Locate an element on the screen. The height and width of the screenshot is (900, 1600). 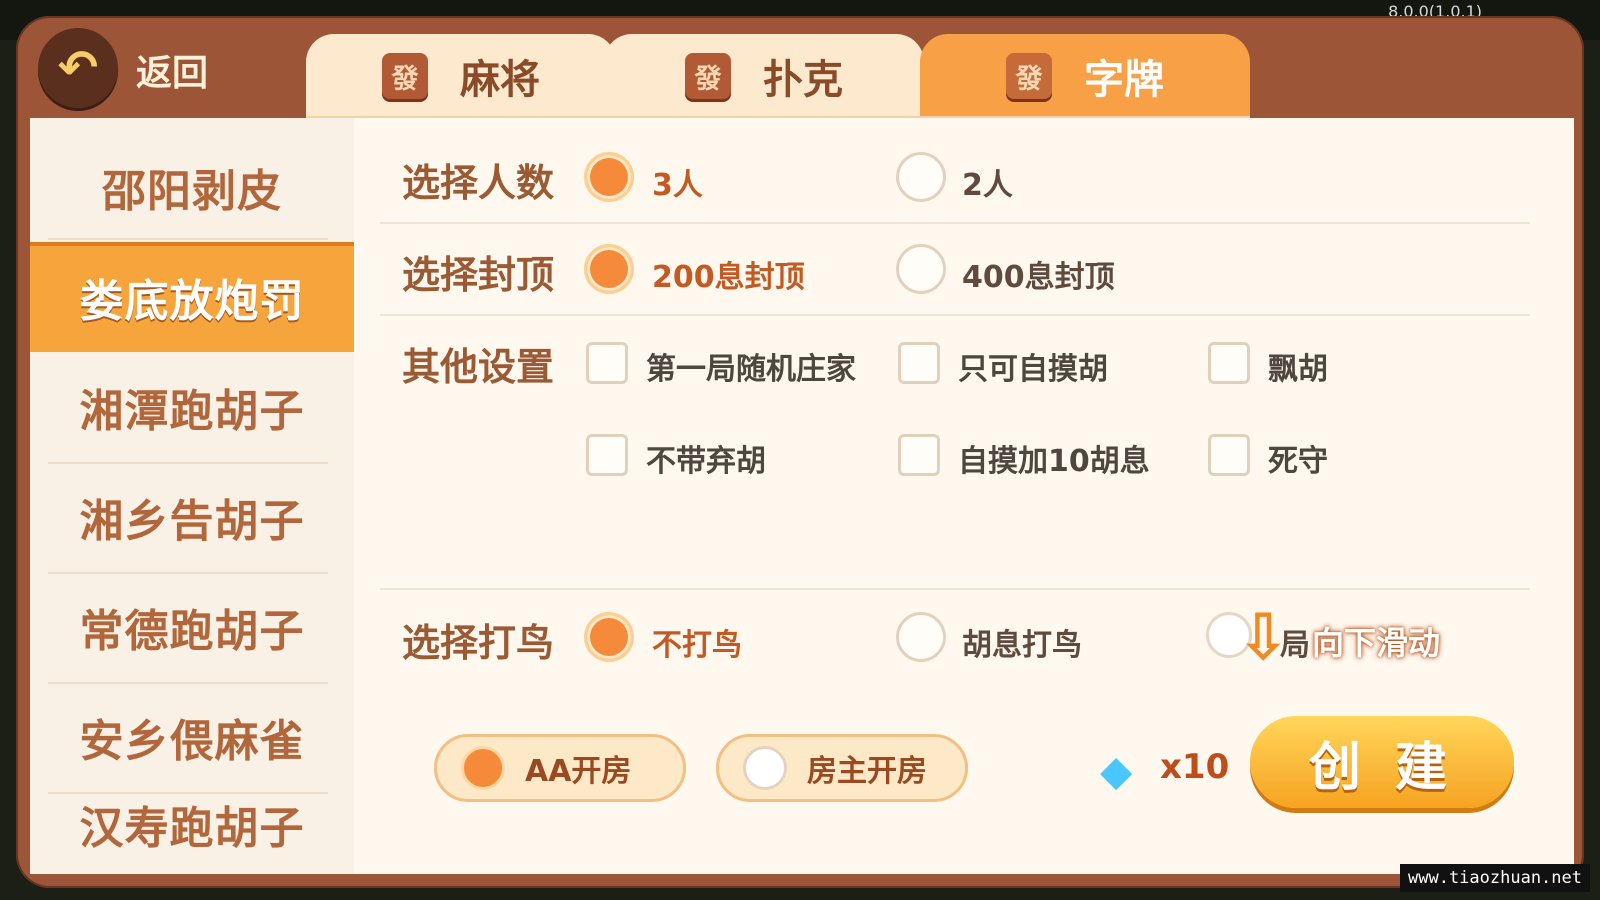
bird-option-huxi: 胡息打鸟 is located at coordinates (1022, 642).